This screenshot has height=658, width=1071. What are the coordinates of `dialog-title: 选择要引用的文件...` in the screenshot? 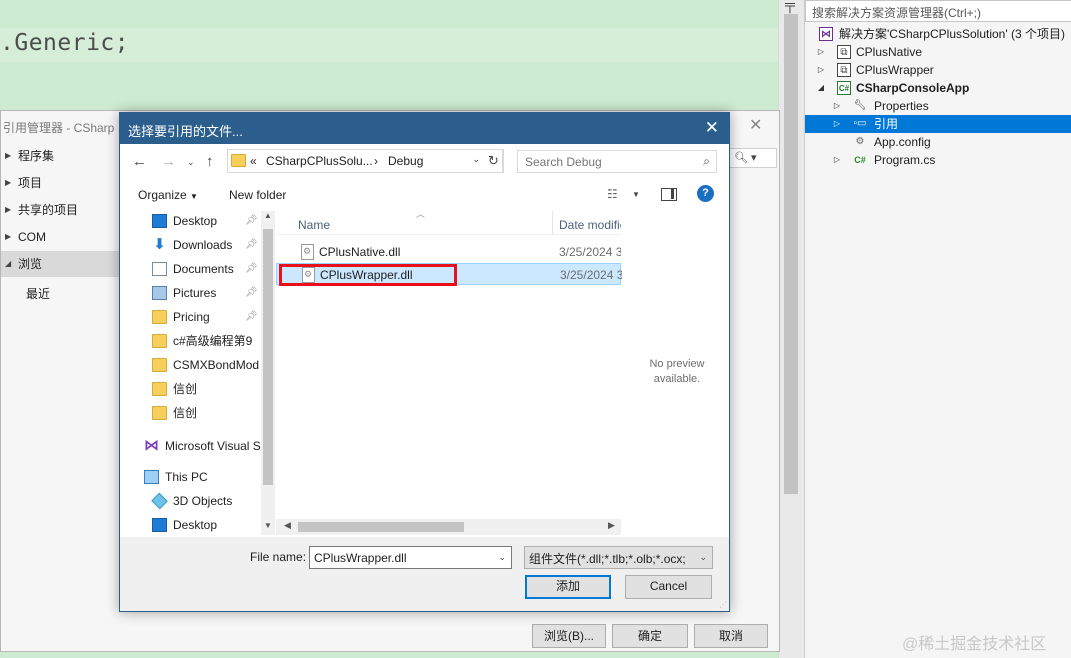 It's located at (185, 131).